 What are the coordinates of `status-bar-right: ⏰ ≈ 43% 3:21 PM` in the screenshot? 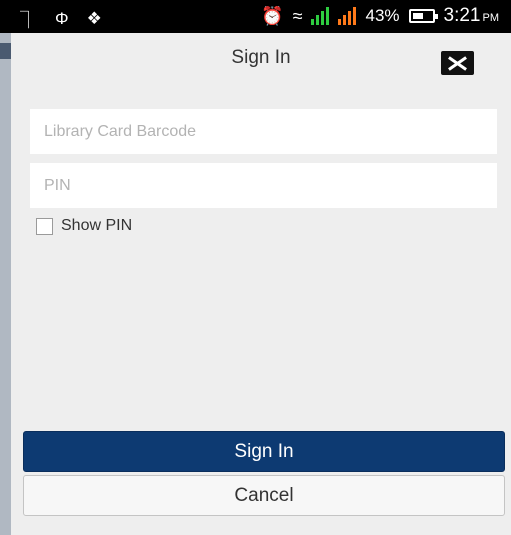 It's located at (380, 16).